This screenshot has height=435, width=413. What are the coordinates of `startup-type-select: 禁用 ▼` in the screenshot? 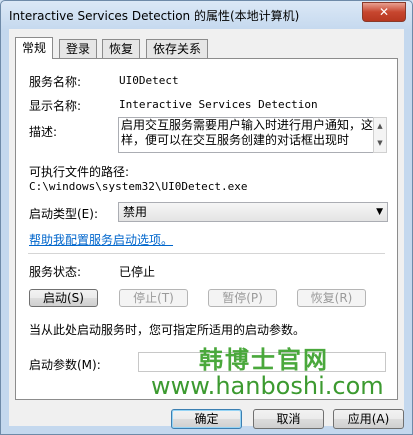 It's located at (253, 212).